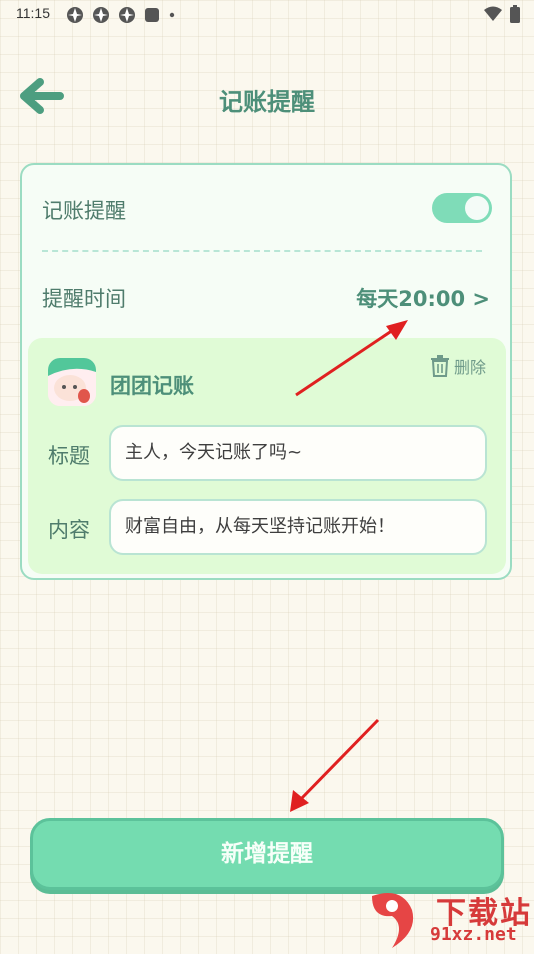  What do you see at coordinates (439, 366) in the screenshot?
I see `trash-icon` at bounding box center [439, 366].